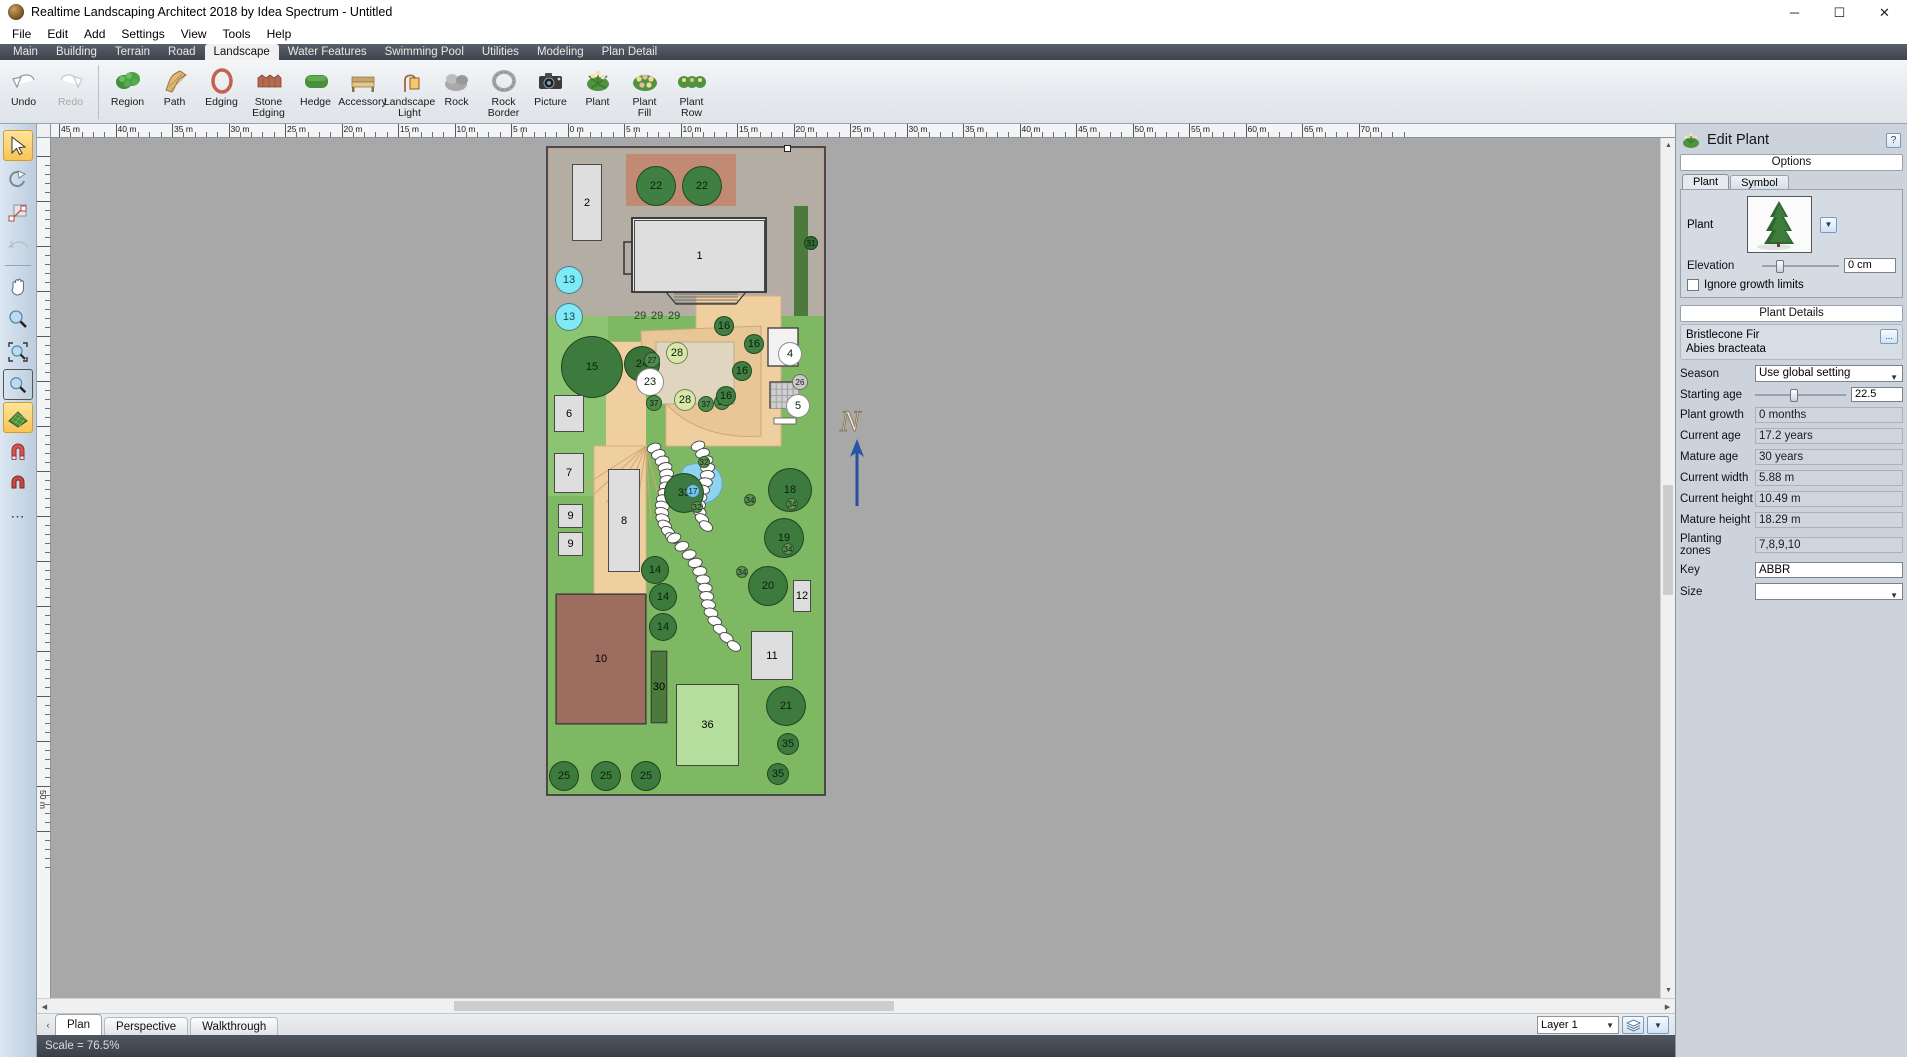 Image resolution: width=1907 pixels, height=1057 pixels. What do you see at coordinates (601, 659) in the screenshot?
I see `plan-structure: 10` at bounding box center [601, 659].